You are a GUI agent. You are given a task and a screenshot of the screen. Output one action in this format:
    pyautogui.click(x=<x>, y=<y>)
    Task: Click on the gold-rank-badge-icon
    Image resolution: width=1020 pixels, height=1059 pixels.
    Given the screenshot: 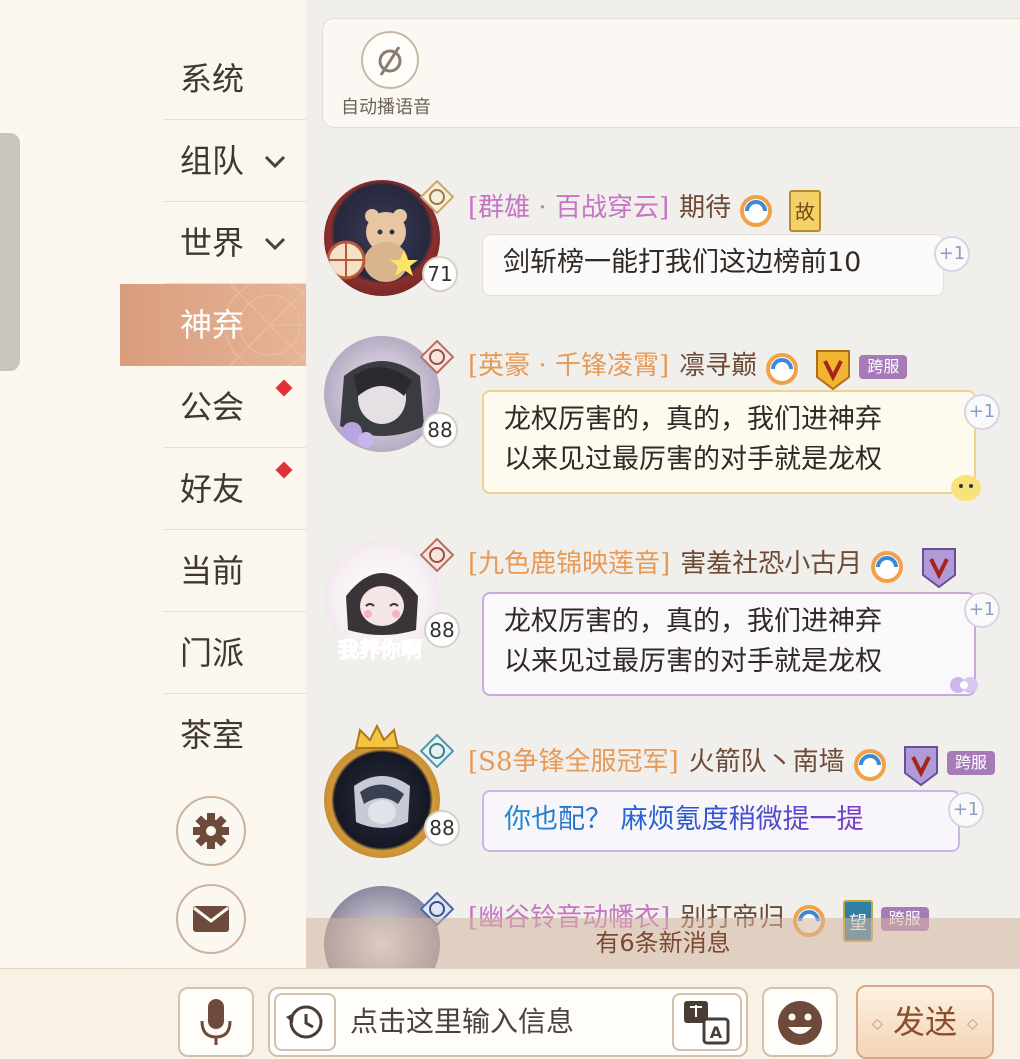 What is the action you would take?
    pyautogui.click(x=833, y=370)
    